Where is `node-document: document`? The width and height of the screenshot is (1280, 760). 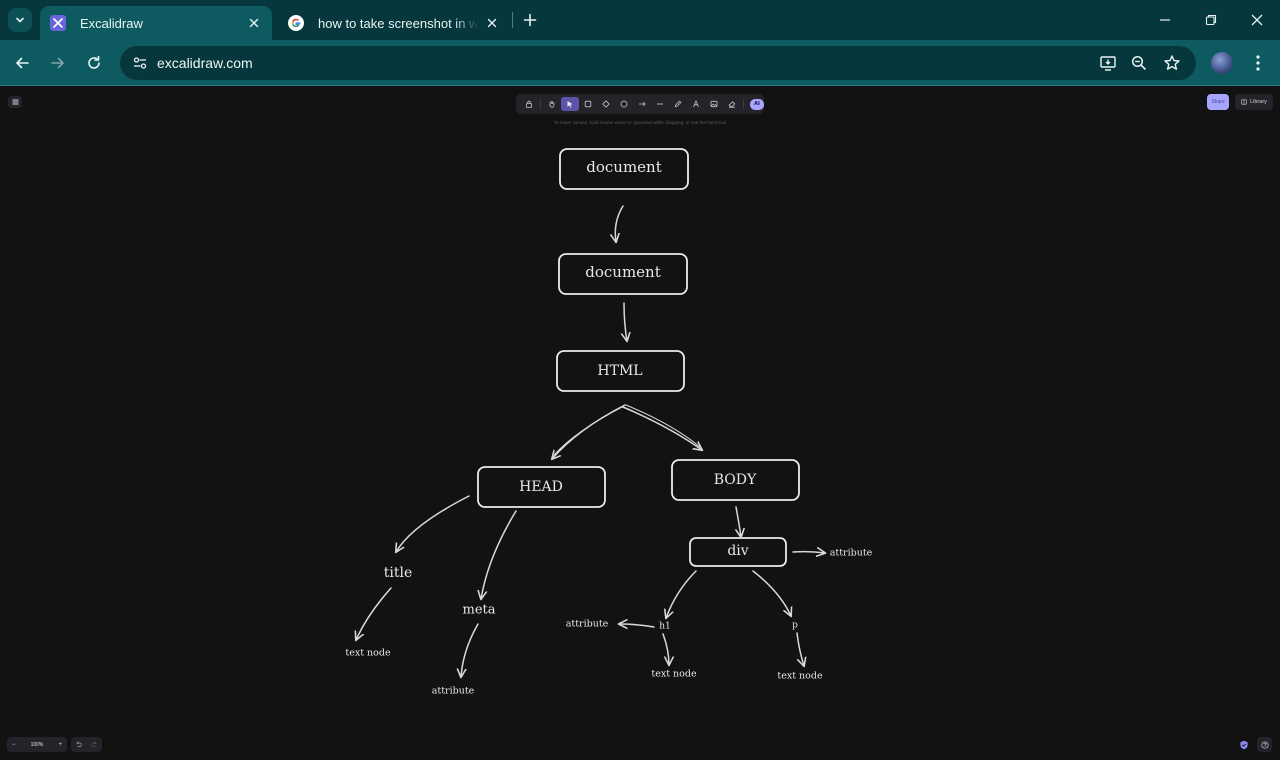
node-document: document is located at coordinates (623, 274).